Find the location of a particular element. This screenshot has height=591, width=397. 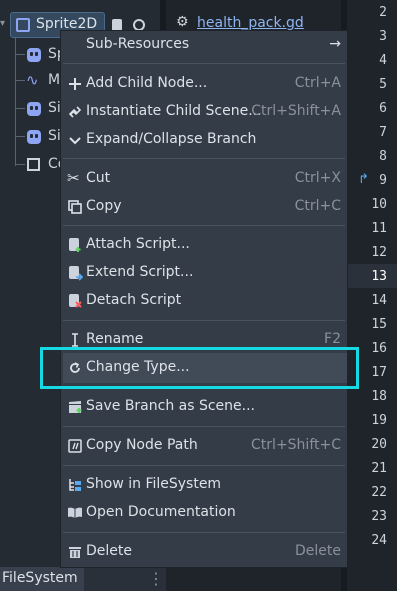

clapper-icon is located at coordinates (75, 407).